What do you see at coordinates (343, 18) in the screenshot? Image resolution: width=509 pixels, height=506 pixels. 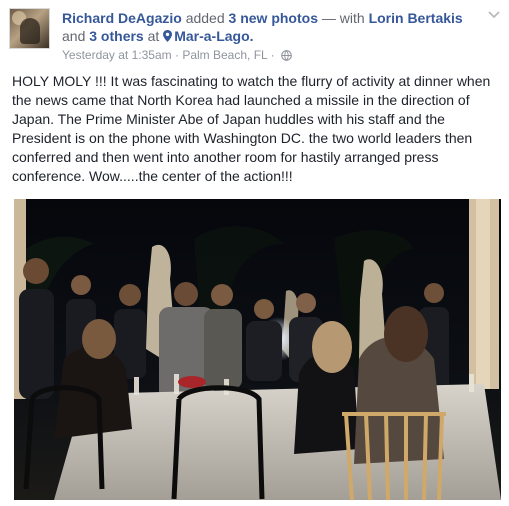 I see `with-text: — with` at bounding box center [343, 18].